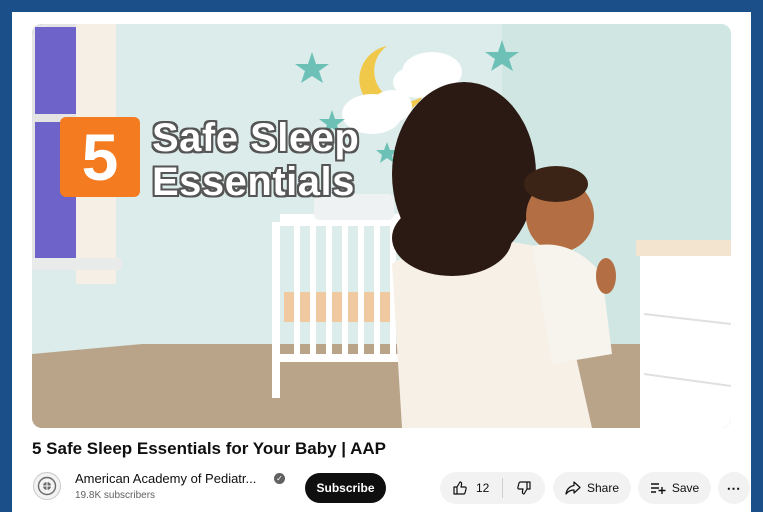 This screenshot has height=512, width=763. I want to click on like-button: 12, so click(471, 488).